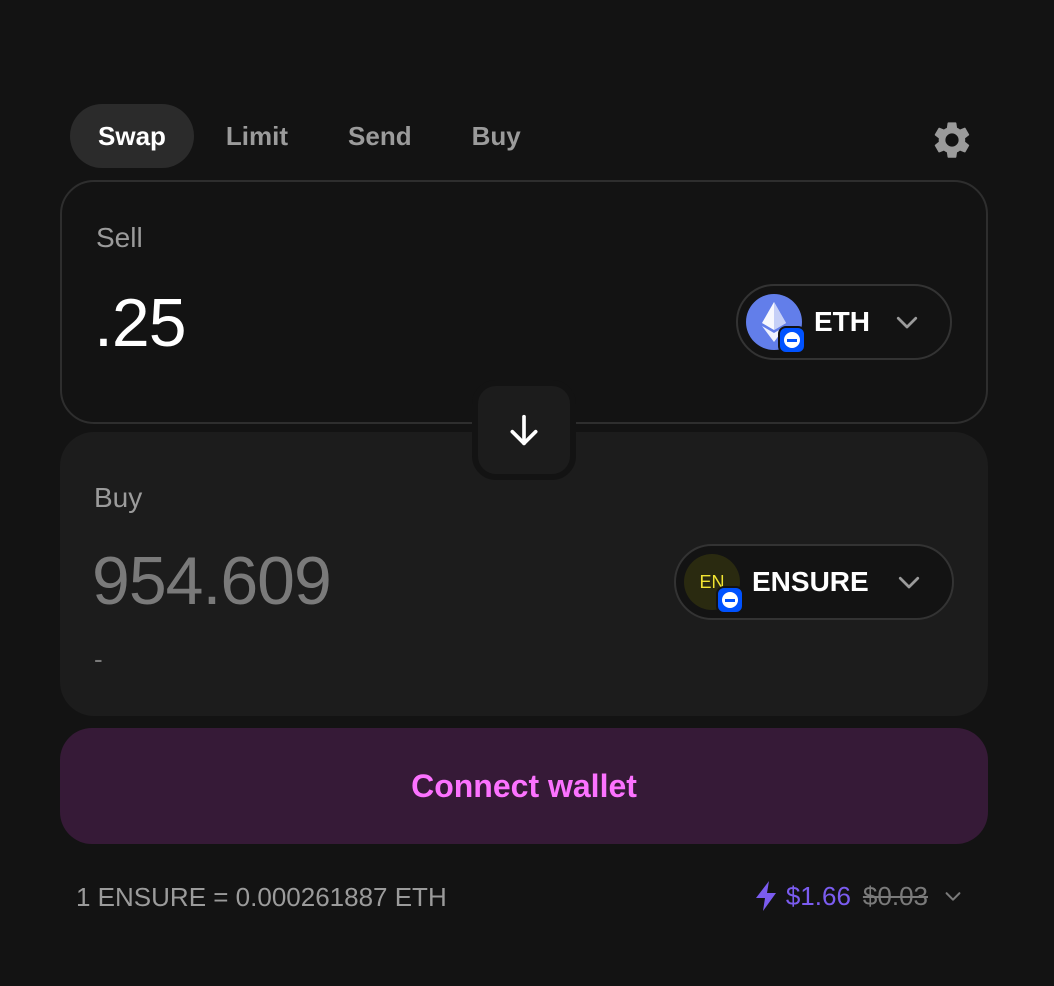 This screenshot has width=1054, height=986. I want to click on buy-token-symbol: ENSURE, so click(810, 581).